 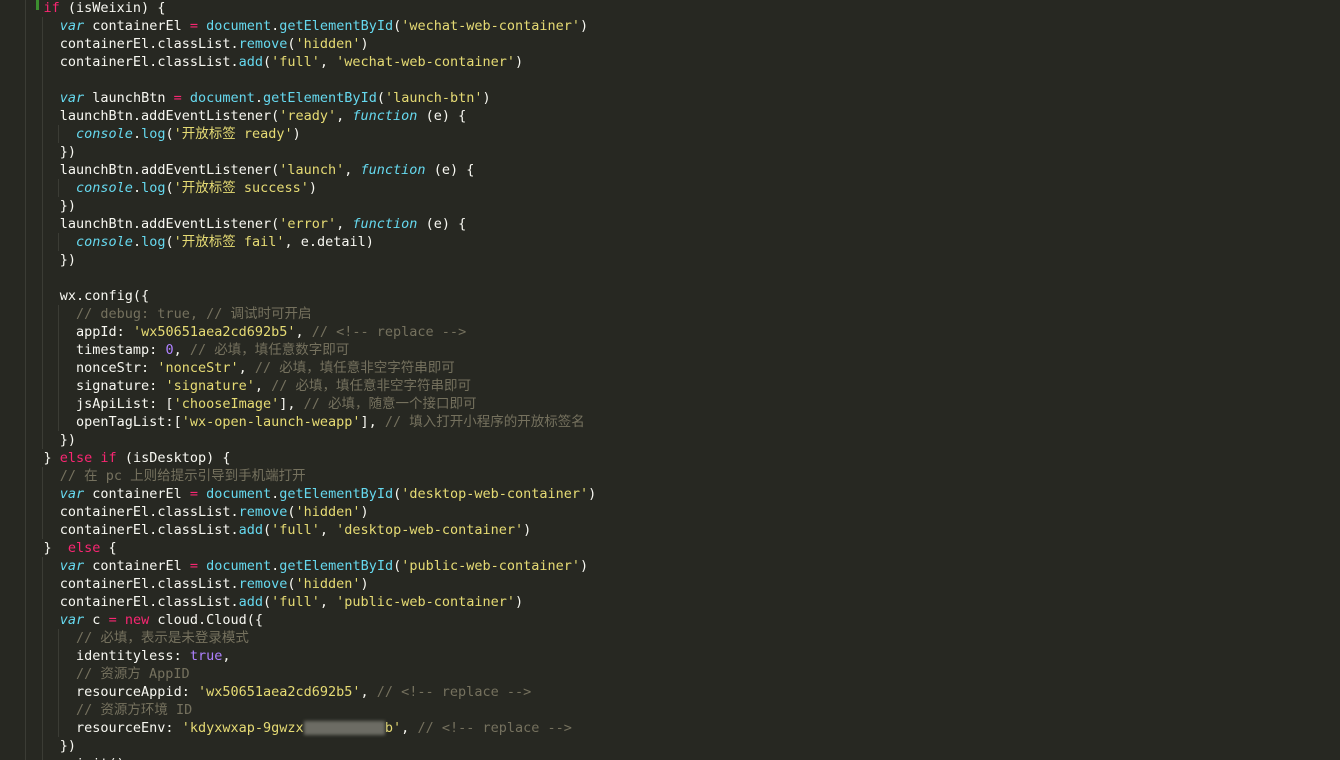 I want to click on code-line: wx.config({, so click(x=670, y=296).